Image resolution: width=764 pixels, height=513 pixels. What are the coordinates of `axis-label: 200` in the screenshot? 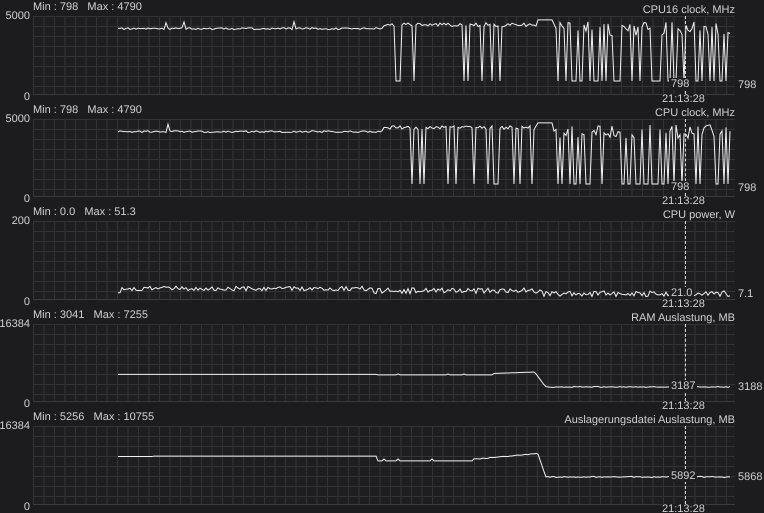 It's located at (21, 221).